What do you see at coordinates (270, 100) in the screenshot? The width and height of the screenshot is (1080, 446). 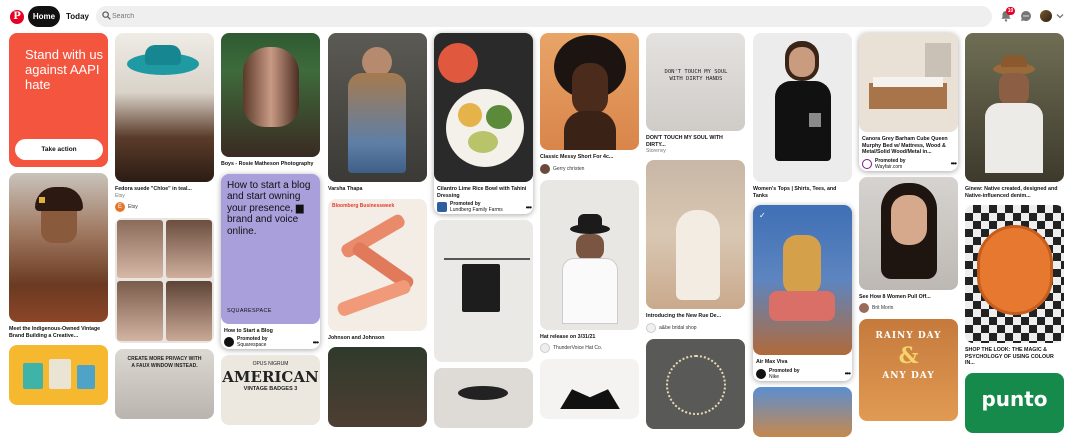 I see `pin-card: Boys - Rosie Matheson Photography` at bounding box center [270, 100].